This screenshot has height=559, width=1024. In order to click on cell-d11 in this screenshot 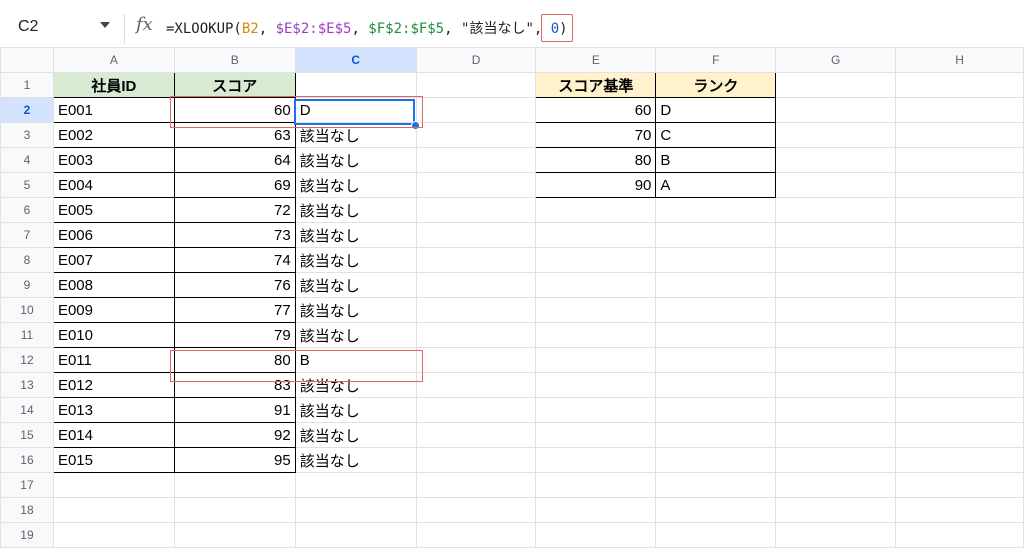, I will do `click(476, 335)`.